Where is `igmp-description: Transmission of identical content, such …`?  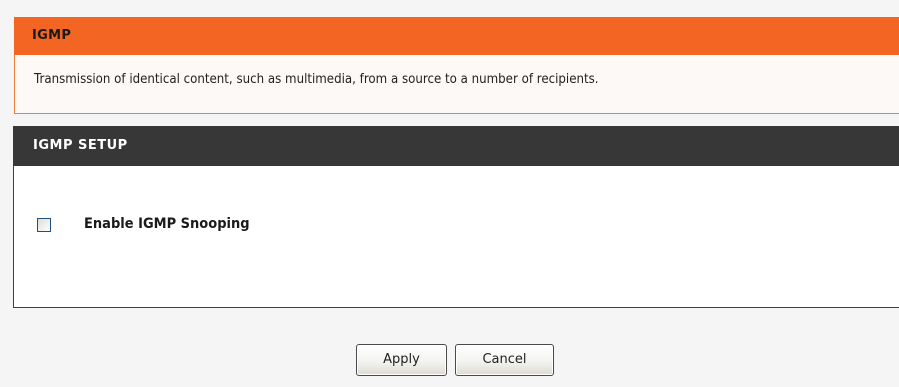 igmp-description: Transmission of identical content, such … is located at coordinates (316, 79).